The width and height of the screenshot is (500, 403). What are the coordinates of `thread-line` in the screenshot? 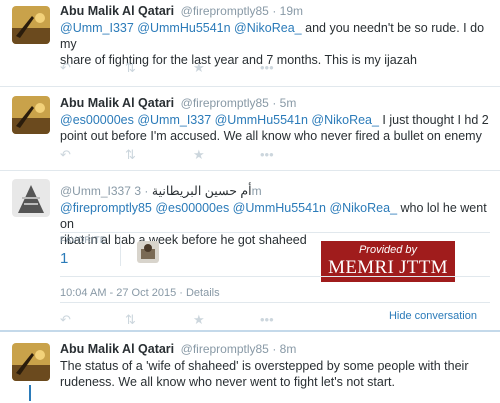 It's located at (30, 393).